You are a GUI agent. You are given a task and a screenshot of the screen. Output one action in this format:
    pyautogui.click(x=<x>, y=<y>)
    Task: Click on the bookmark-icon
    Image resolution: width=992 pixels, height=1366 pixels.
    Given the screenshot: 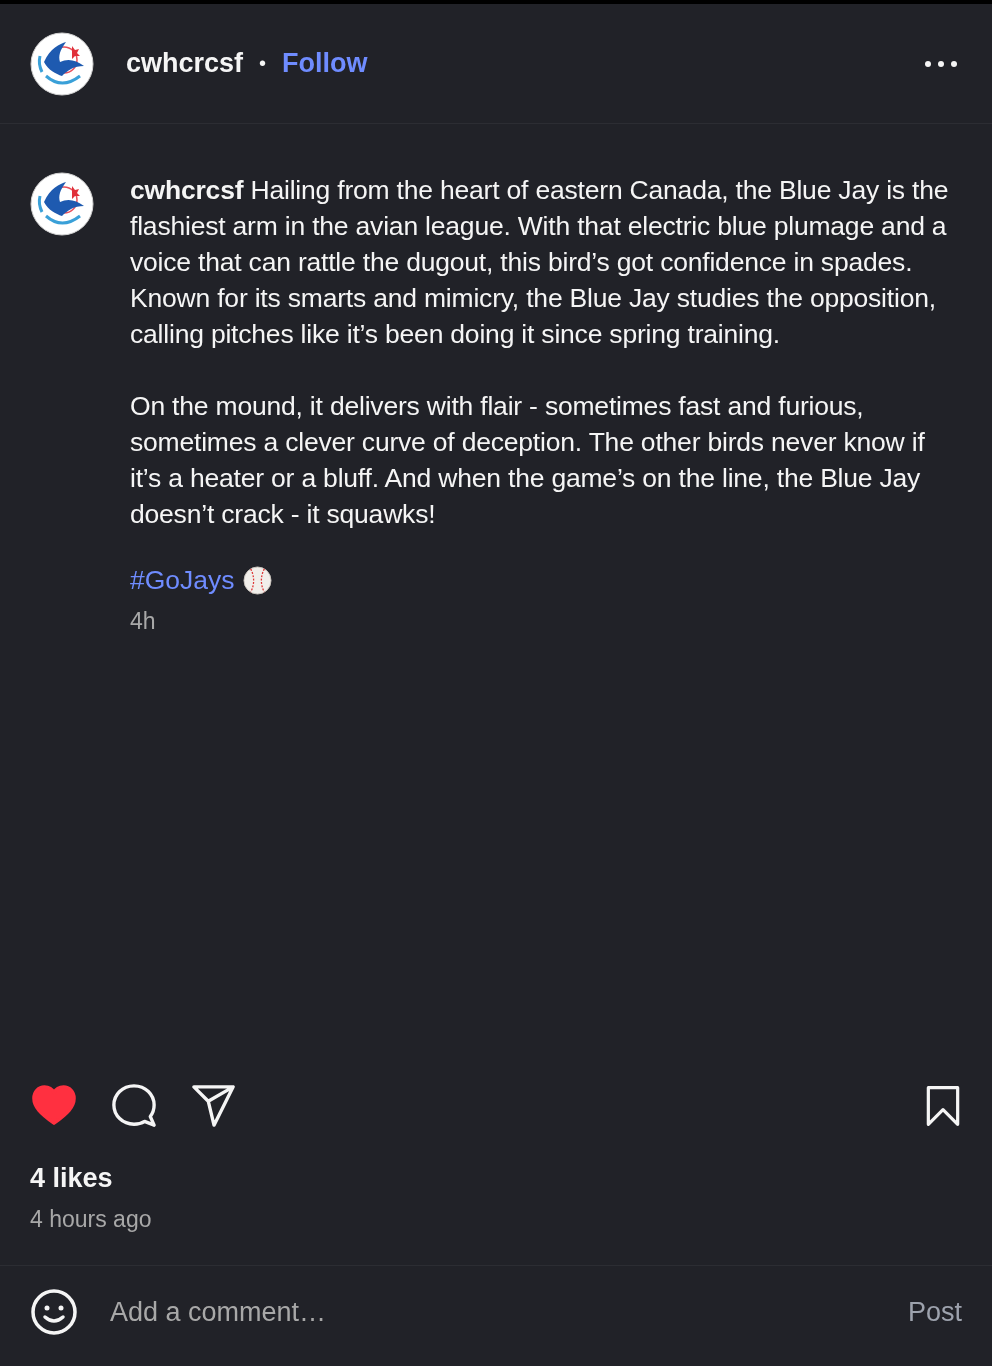 What is the action you would take?
    pyautogui.click(x=943, y=1106)
    